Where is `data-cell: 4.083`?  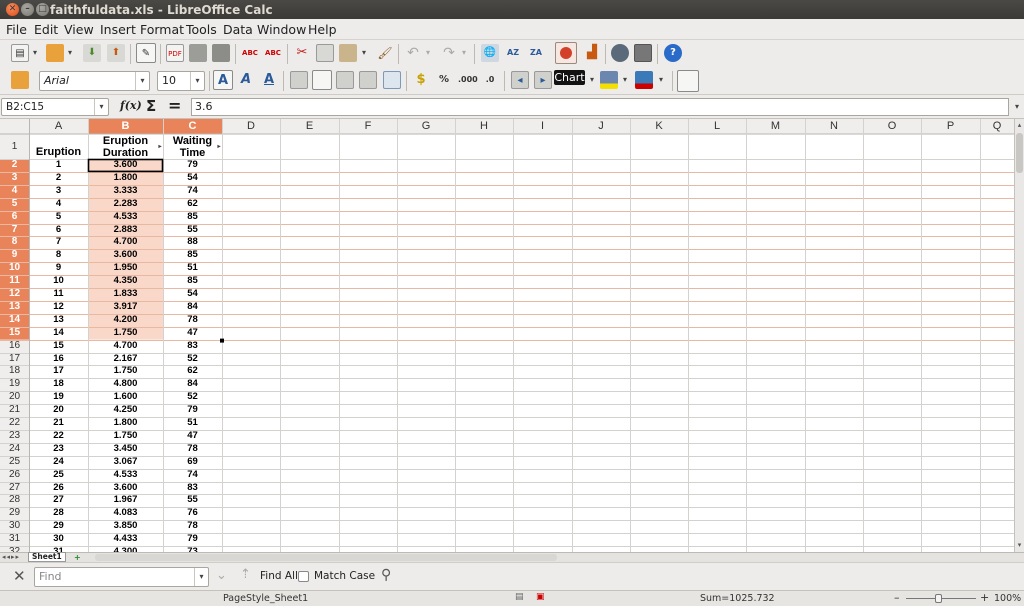 data-cell: 4.083 is located at coordinates (125, 513).